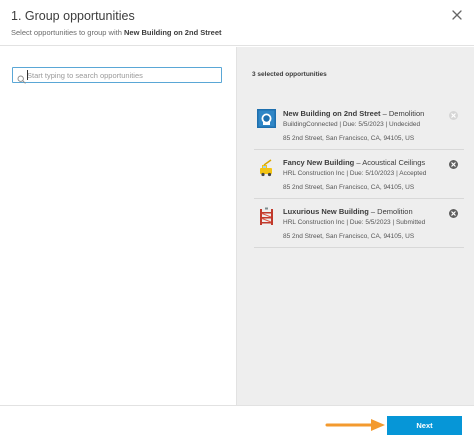  What do you see at coordinates (453, 115) in the screenshot?
I see `remove-disabled-icon` at bounding box center [453, 115].